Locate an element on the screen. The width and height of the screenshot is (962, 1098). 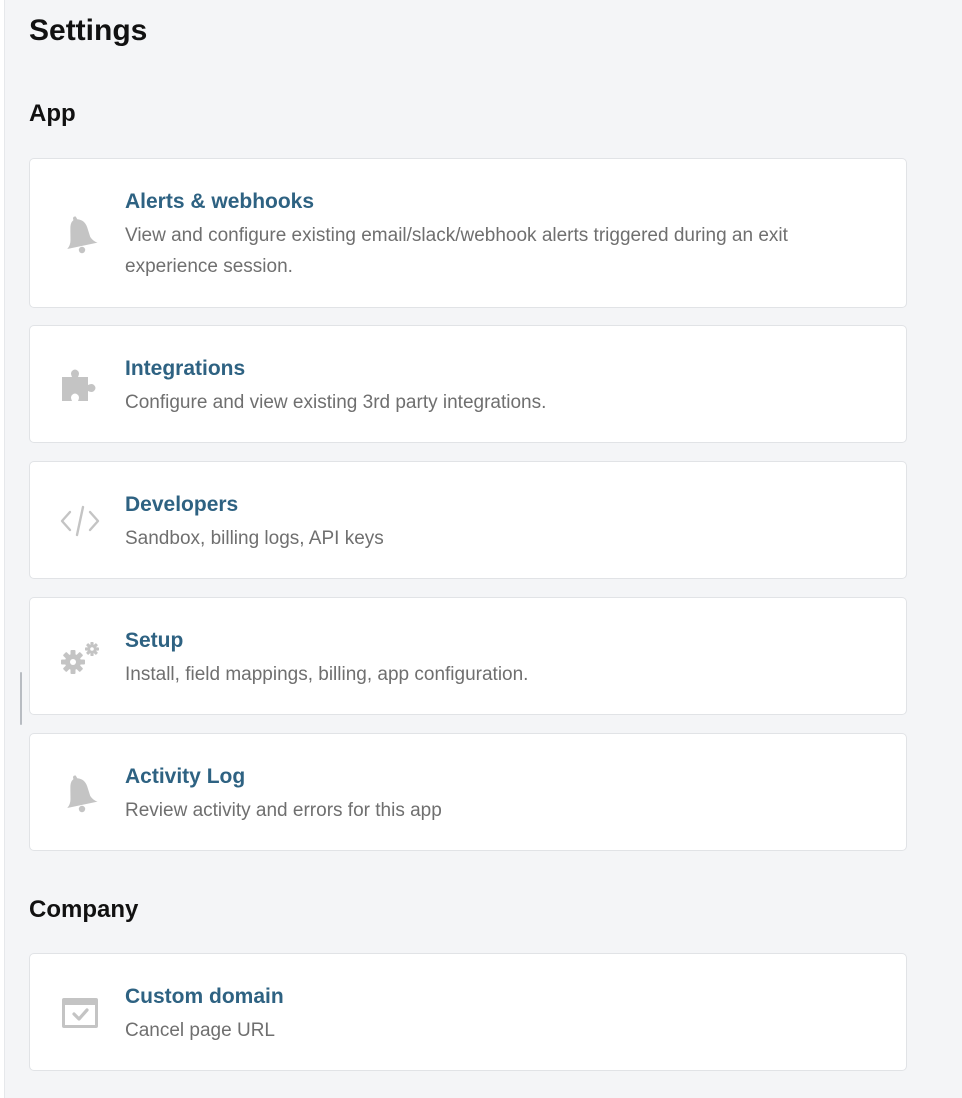
section-title-company: Company is located at coordinates (84, 909).